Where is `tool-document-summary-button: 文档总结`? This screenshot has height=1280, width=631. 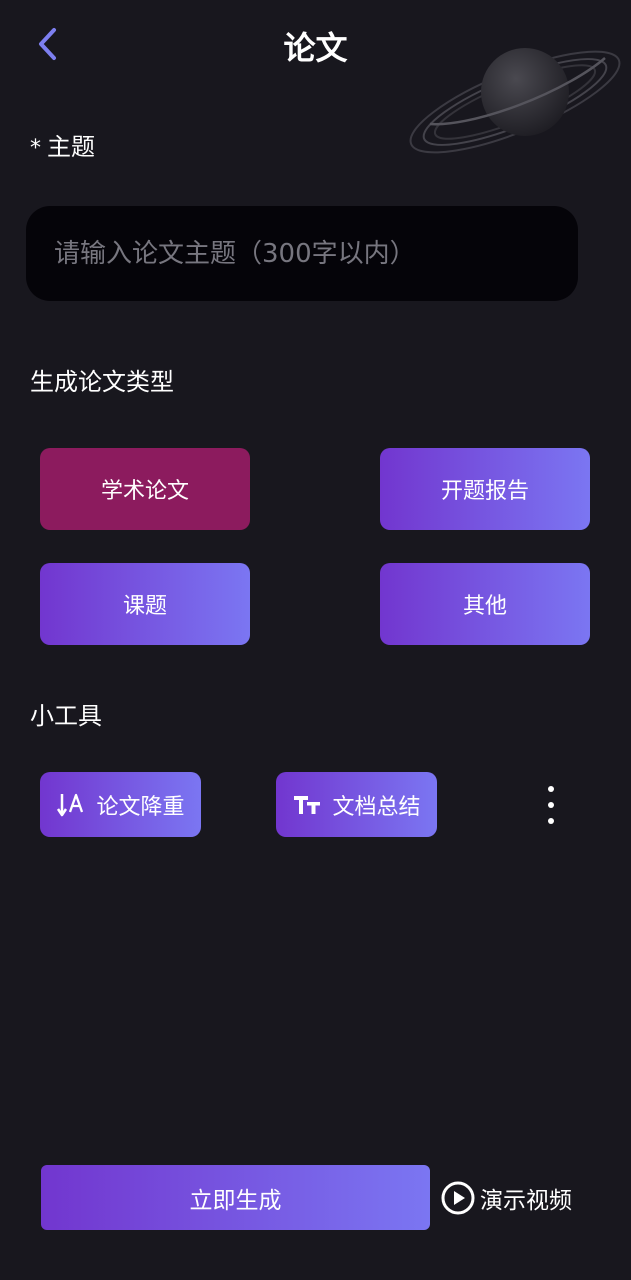
tool-document-summary-button: 文档总结 is located at coordinates (356, 804).